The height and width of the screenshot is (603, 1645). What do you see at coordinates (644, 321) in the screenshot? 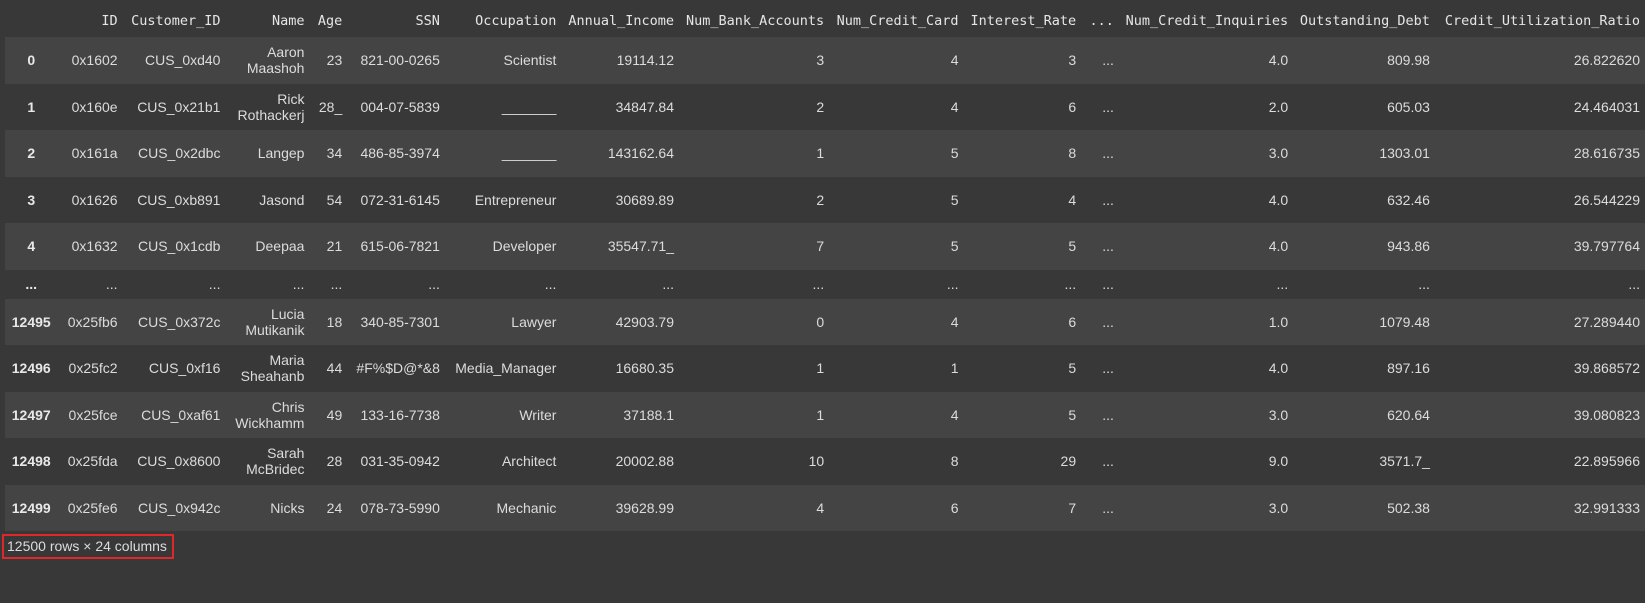
I see `table-cell: 42903.79` at bounding box center [644, 321].